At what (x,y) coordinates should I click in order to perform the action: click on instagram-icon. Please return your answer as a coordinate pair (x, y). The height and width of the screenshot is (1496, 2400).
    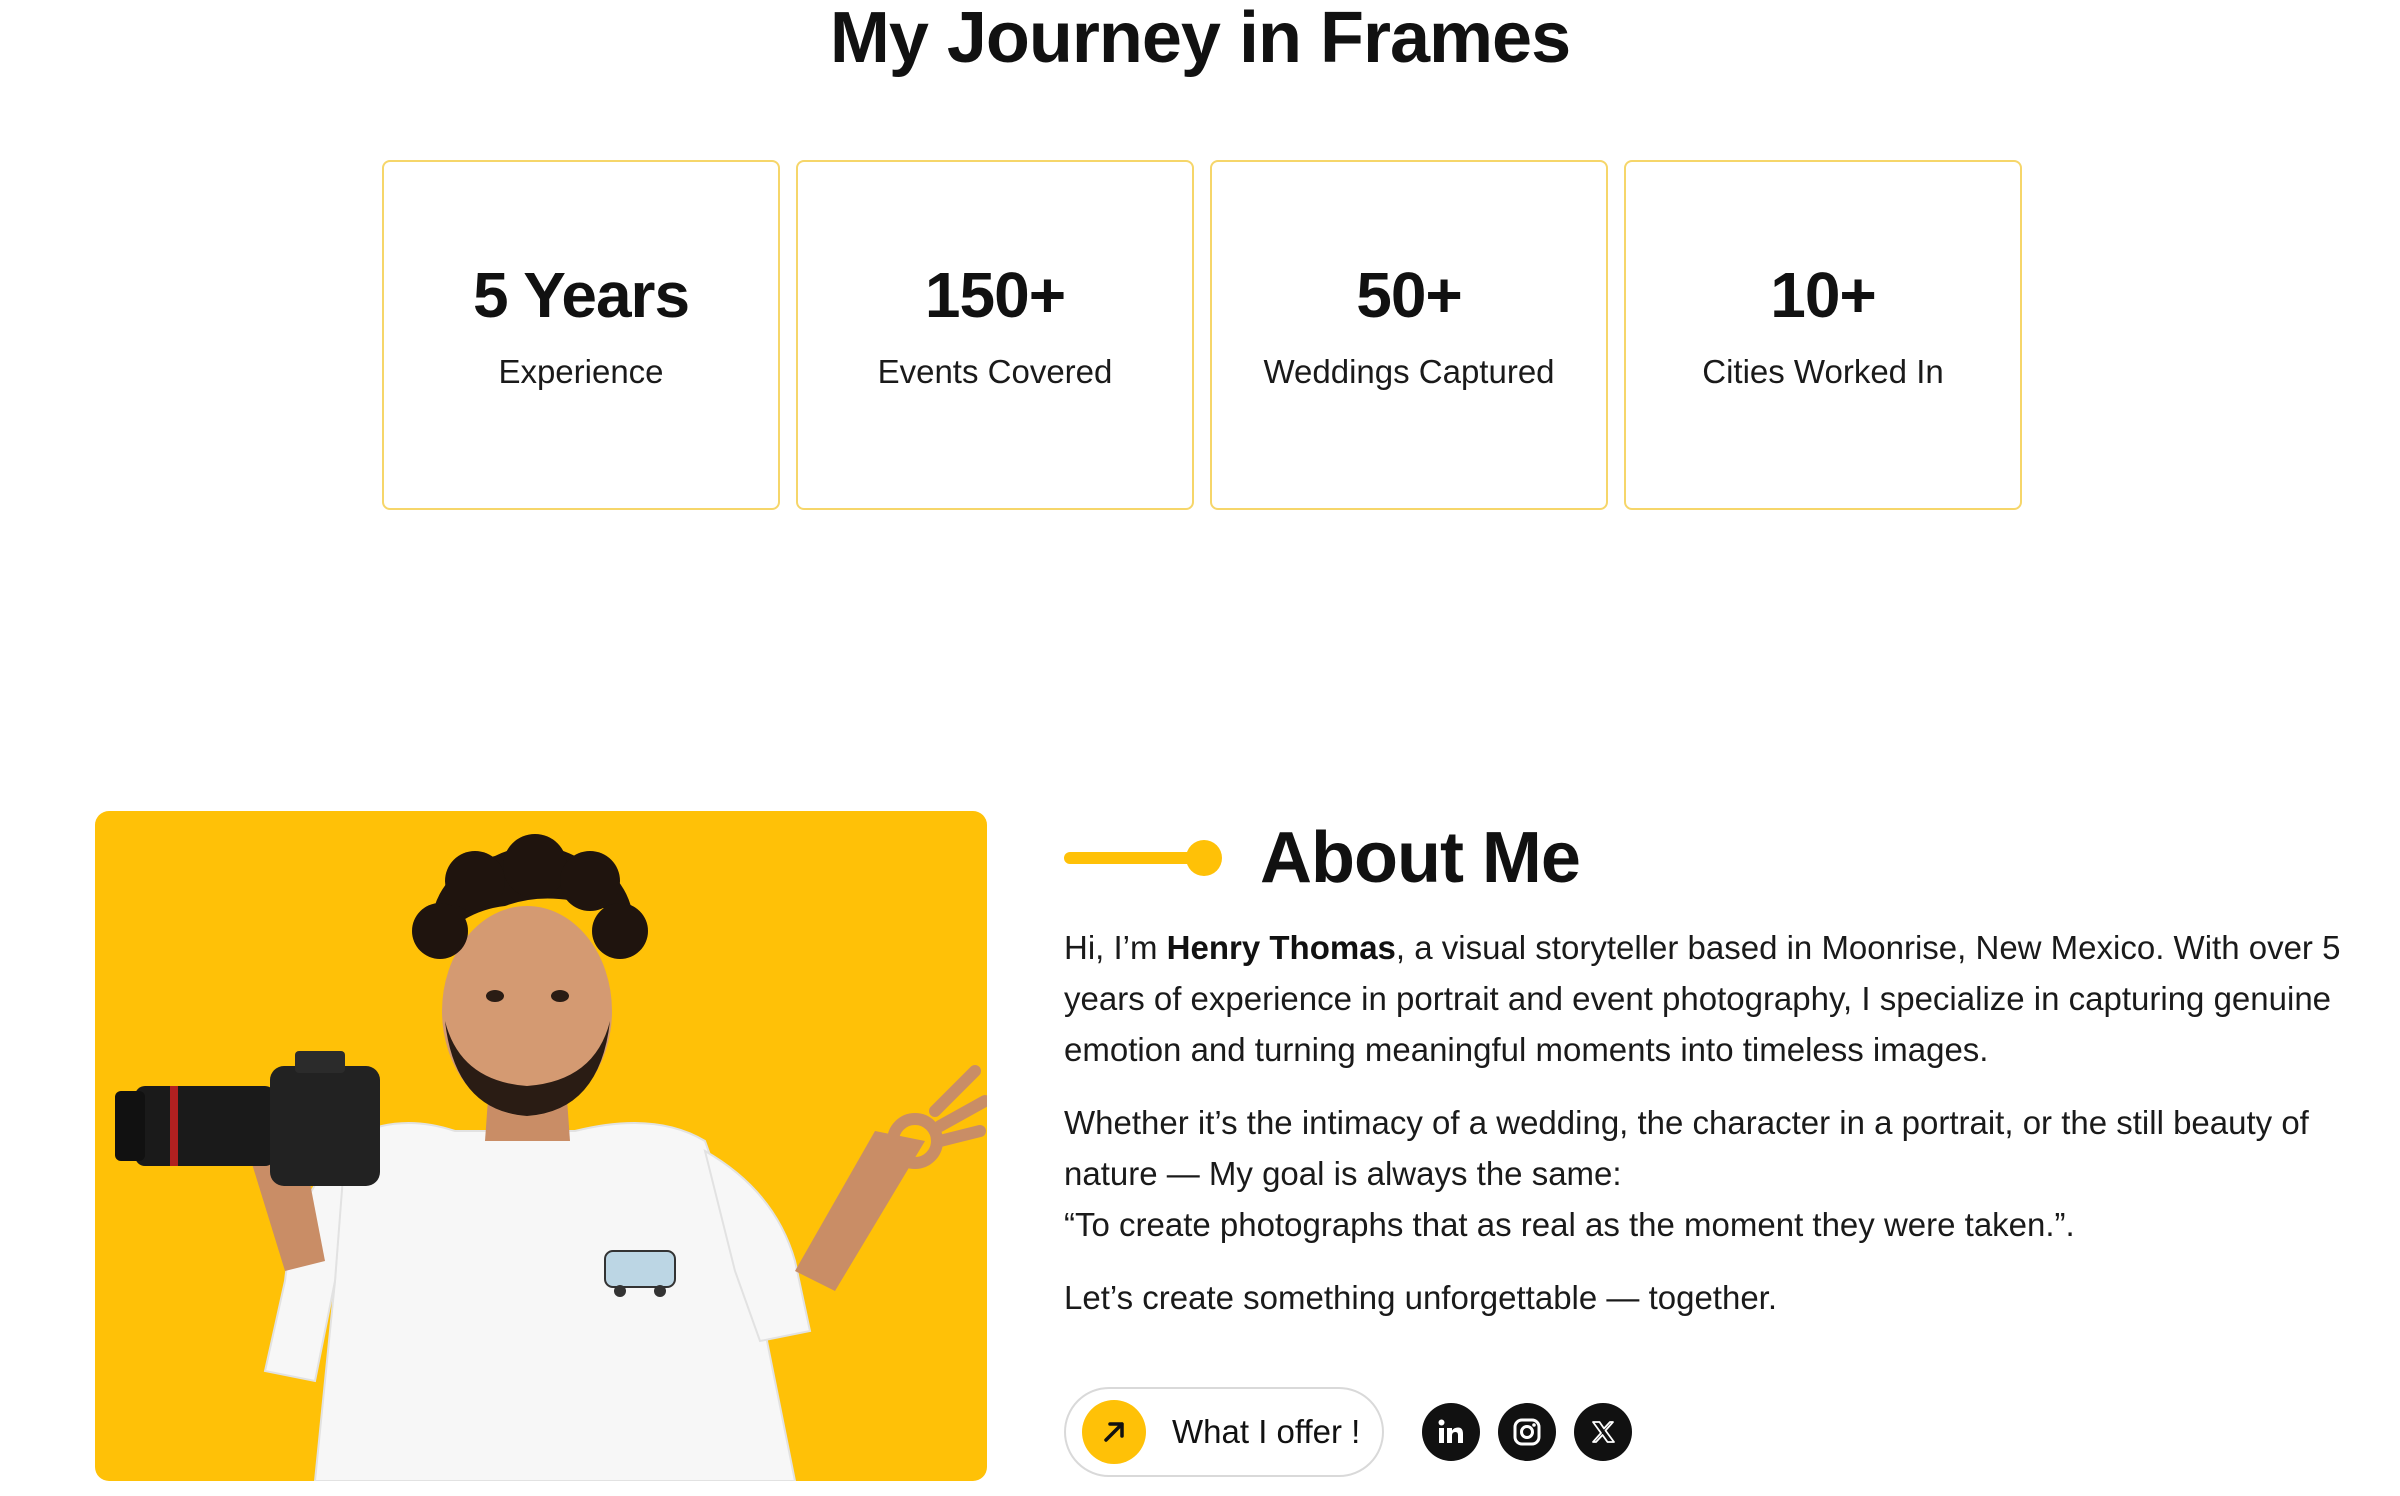
    Looking at the image, I should click on (1527, 1432).